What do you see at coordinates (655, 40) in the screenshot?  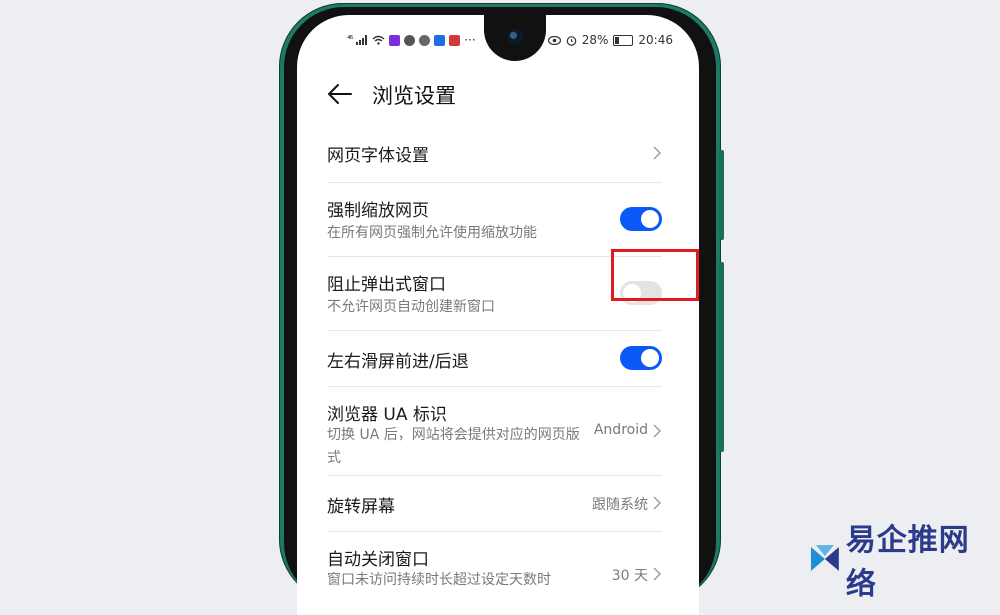 I see `clock: 20:46` at bounding box center [655, 40].